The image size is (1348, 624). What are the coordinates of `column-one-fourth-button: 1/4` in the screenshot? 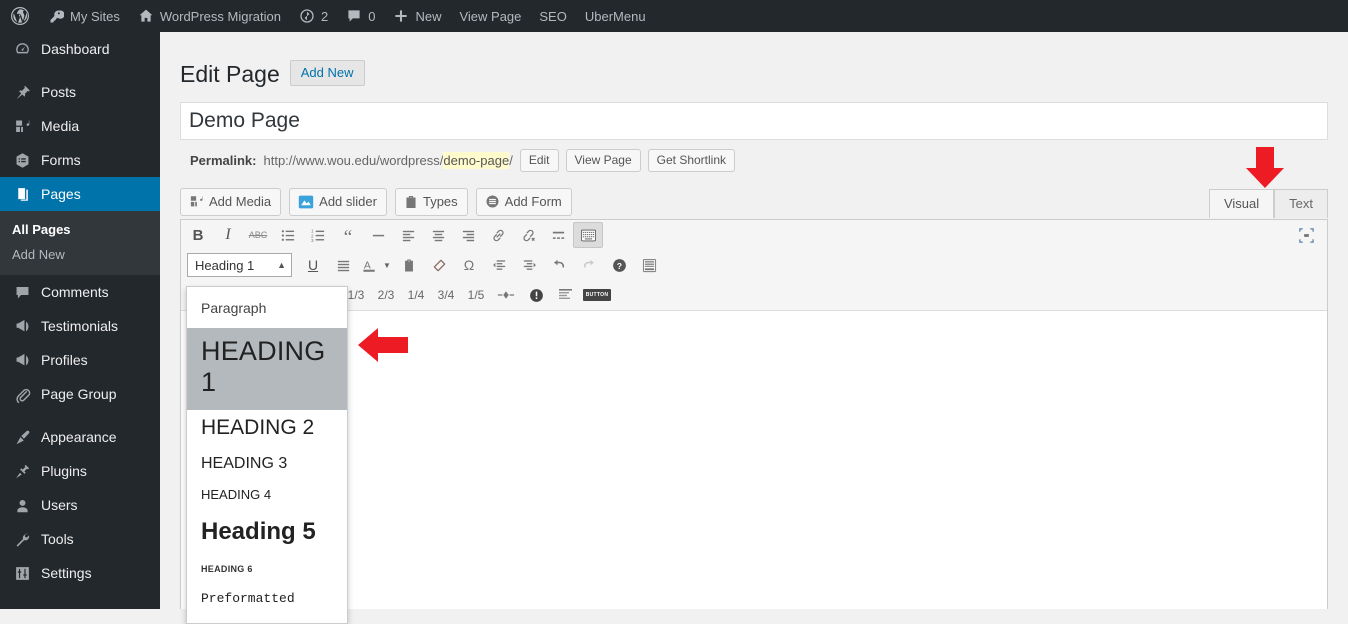 It's located at (416, 295).